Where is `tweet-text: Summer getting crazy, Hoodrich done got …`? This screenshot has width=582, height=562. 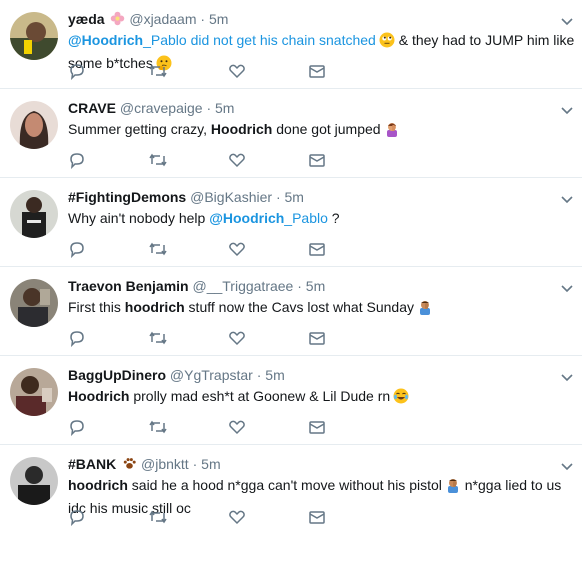 tweet-text: Summer getting crazy, Hoodrich done got … is located at coordinates (322, 130).